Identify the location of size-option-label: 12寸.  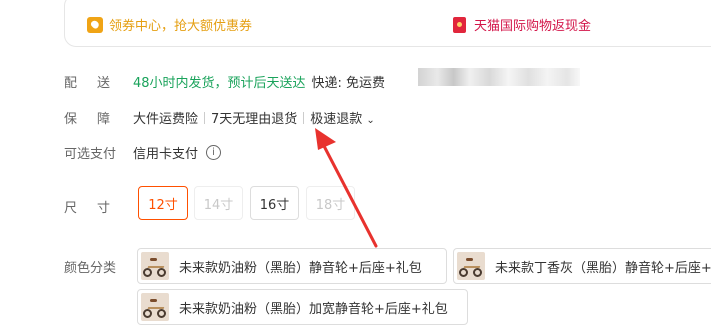
(163, 205).